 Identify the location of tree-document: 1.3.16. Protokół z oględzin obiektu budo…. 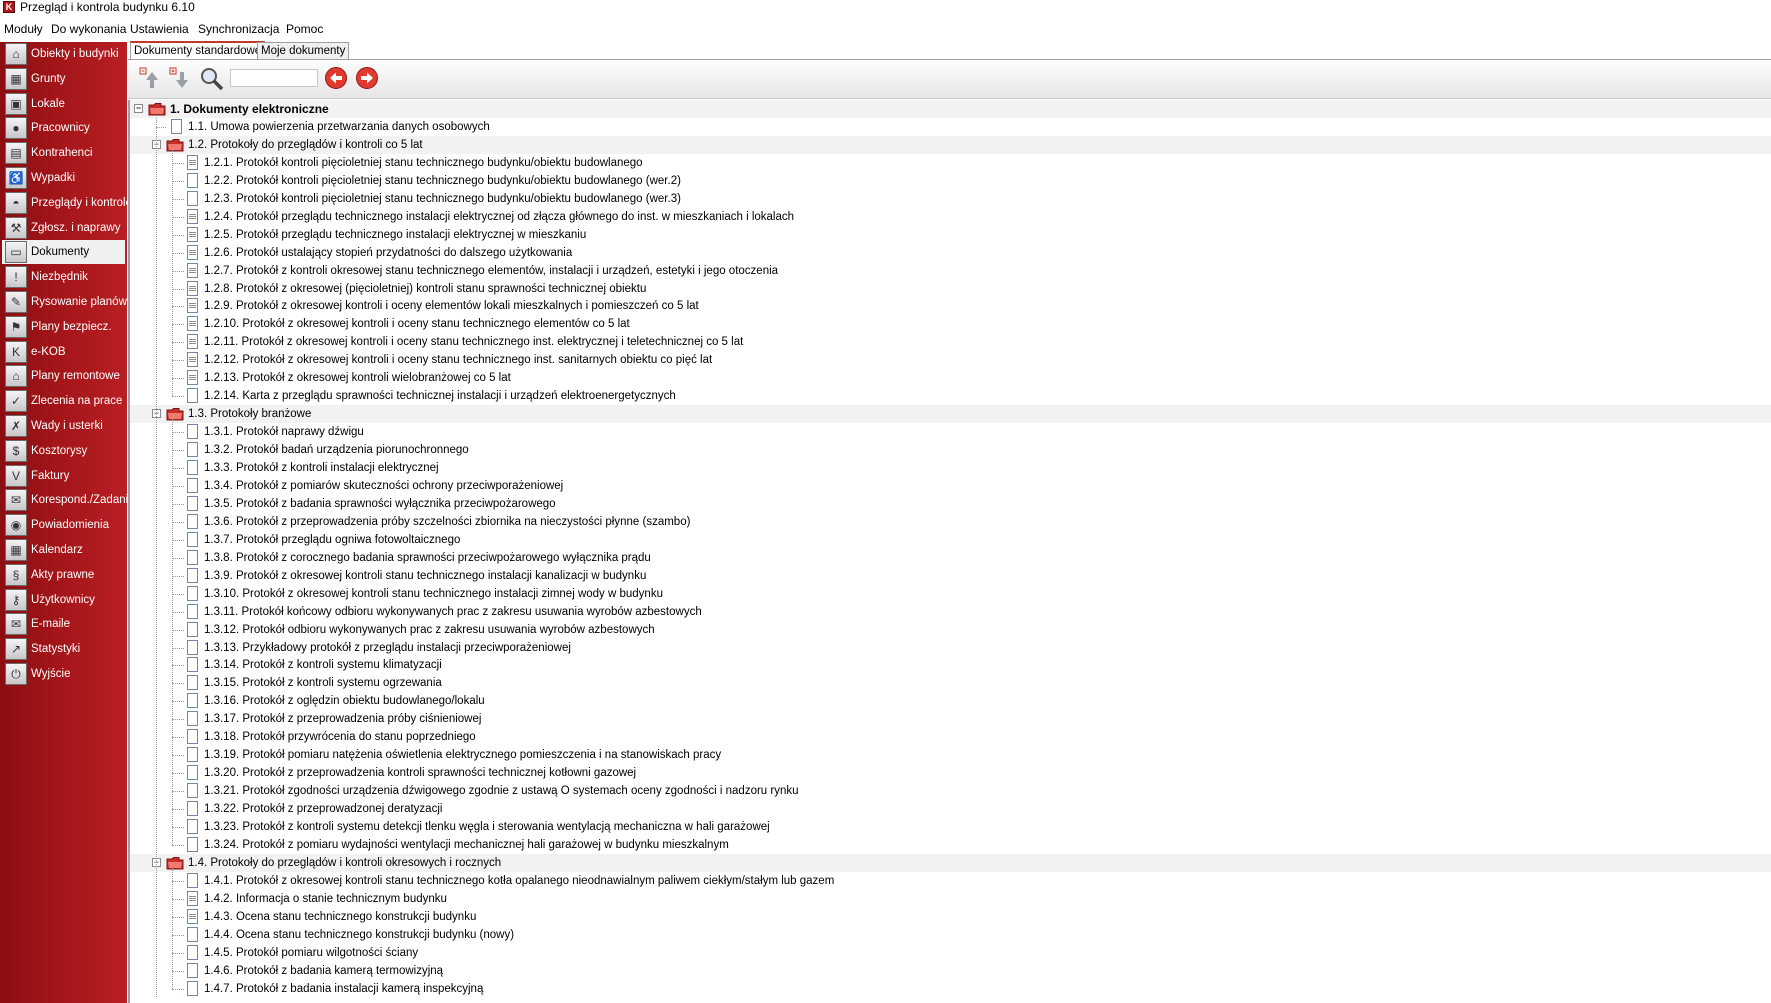
(950, 701).